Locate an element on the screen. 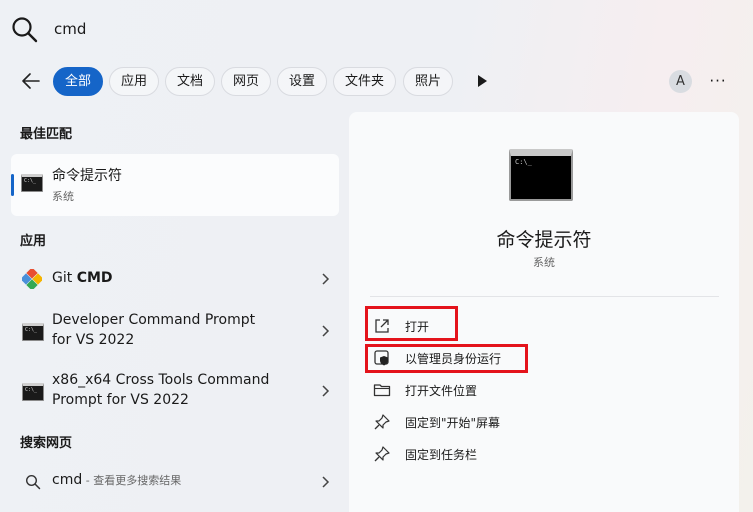 This screenshot has width=753, height=512. x86-cross-line2: Prompt for VS 2022 is located at coordinates (120, 400).